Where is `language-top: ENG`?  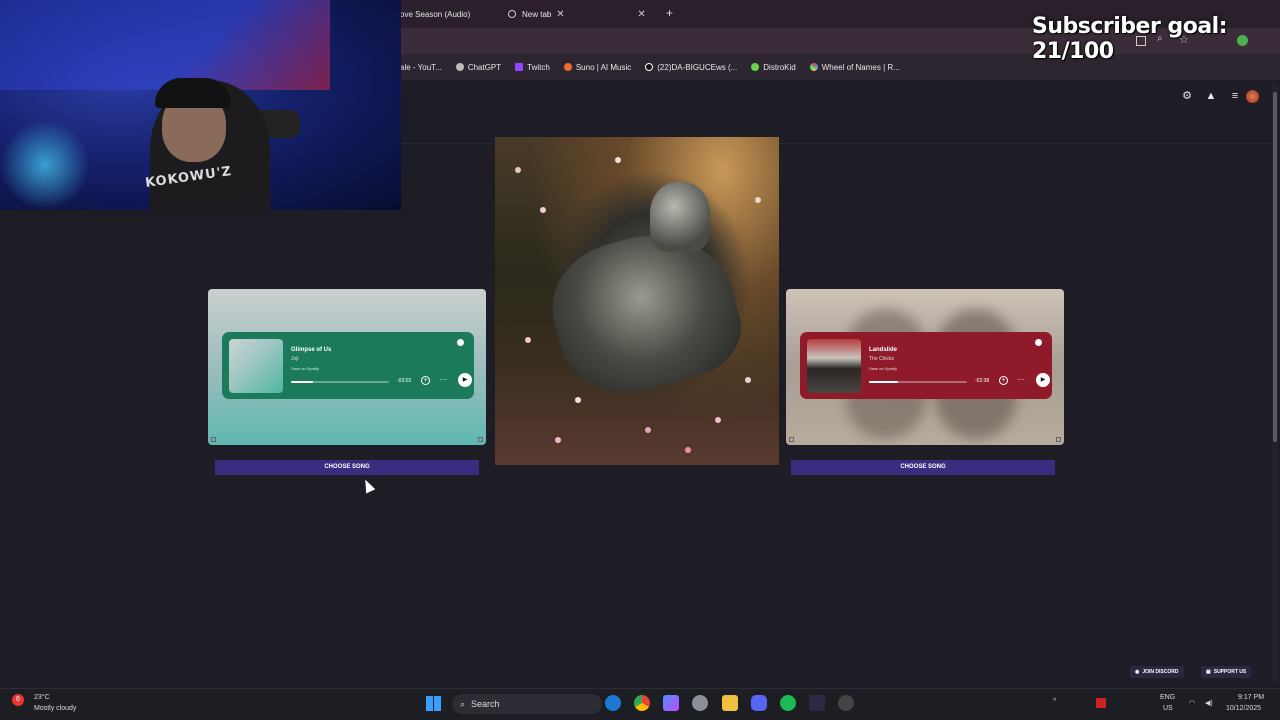 language-top: ENG is located at coordinates (1167, 697).